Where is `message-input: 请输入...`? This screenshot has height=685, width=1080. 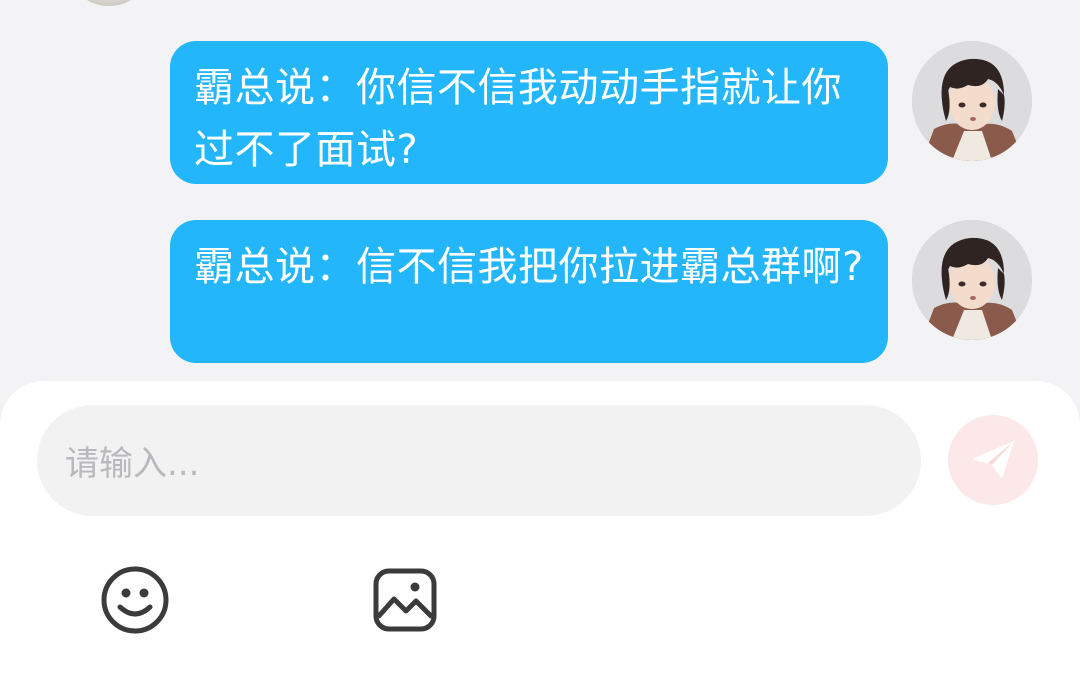 message-input: 请输入... is located at coordinates (479, 460).